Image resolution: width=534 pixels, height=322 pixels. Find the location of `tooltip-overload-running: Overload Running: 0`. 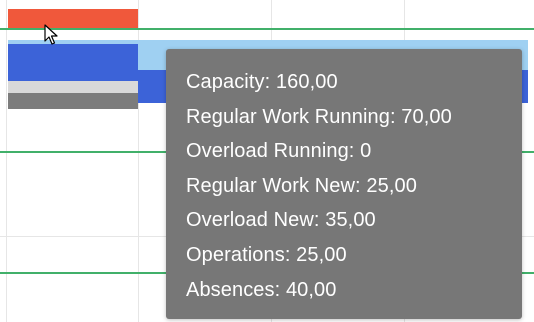

tooltip-overload-running: Overload Running: 0 is located at coordinates (279, 151).